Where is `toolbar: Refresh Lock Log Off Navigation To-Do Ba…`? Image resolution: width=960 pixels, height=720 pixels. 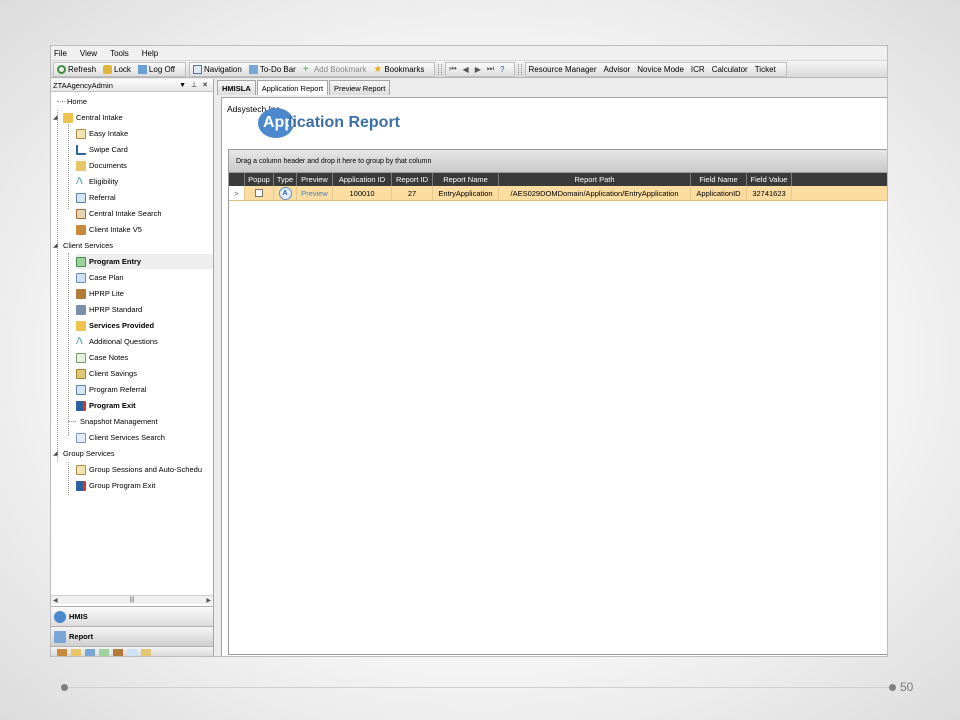
toolbar: Refresh Lock Log Off Navigation To-Do Ba… is located at coordinates (469, 69).